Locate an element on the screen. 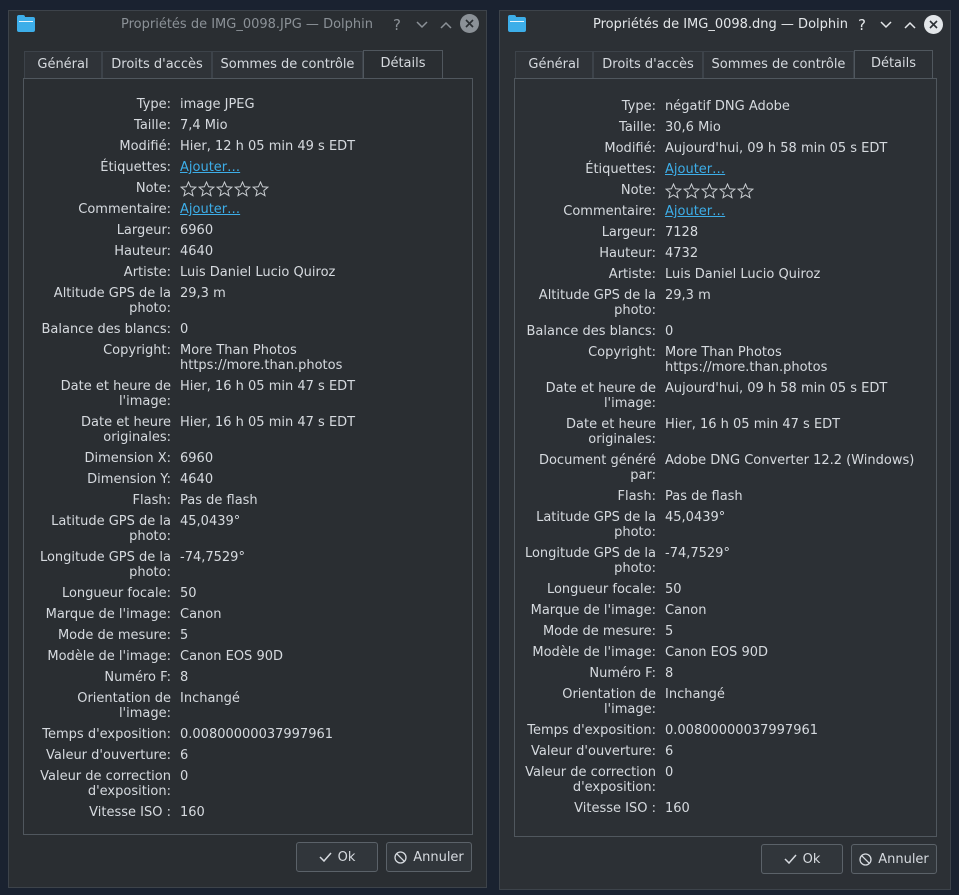 Image resolution: width=959 pixels, height=895 pixels. checkmark-icon is located at coordinates (790, 859).